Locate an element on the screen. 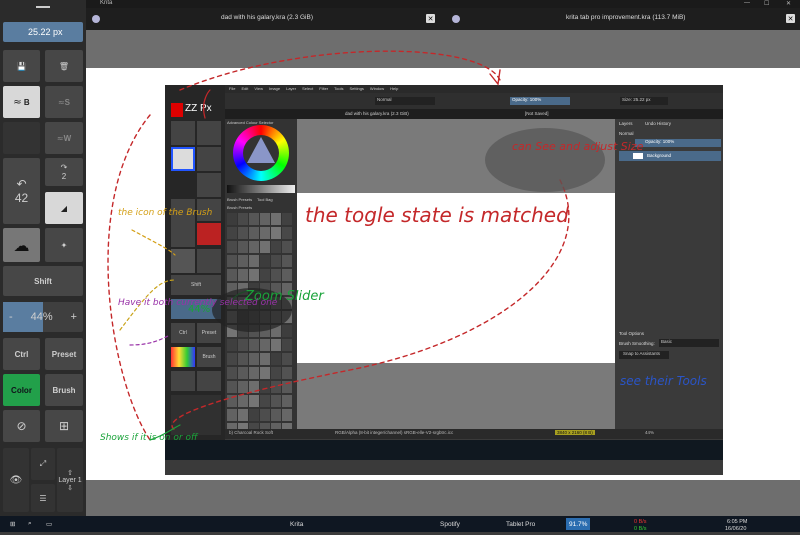 This screenshot has height=535, width=800. start-icon: ⊞ is located at coordinates (12, 524).